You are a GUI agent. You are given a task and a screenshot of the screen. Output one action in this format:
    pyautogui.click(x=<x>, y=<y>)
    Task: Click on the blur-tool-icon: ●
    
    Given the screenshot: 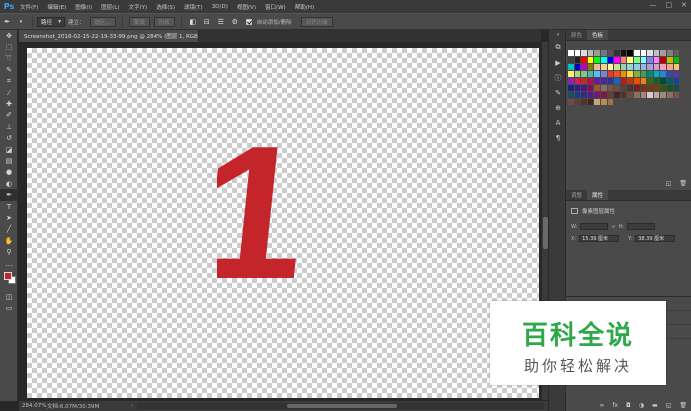 What is the action you would take?
    pyautogui.click(x=9, y=172)
    